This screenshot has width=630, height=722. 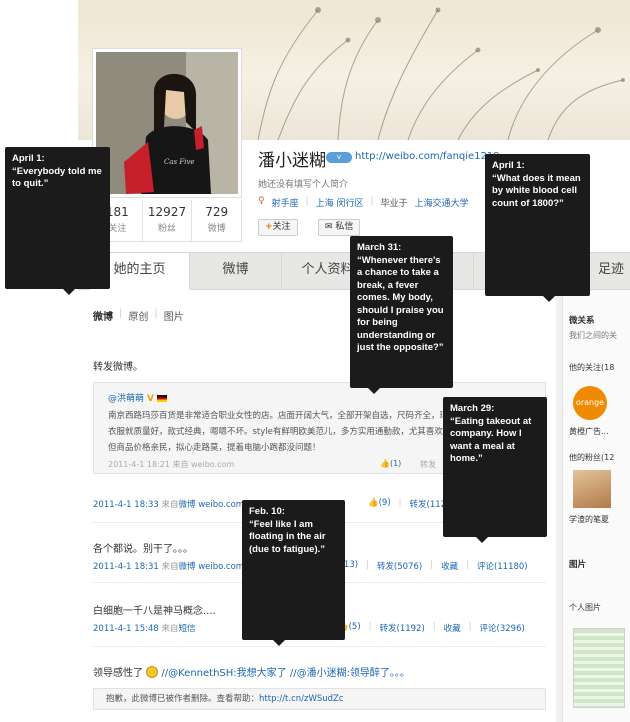 I want to click on post-time: 2011-4-1 15:48, so click(x=126, y=629).